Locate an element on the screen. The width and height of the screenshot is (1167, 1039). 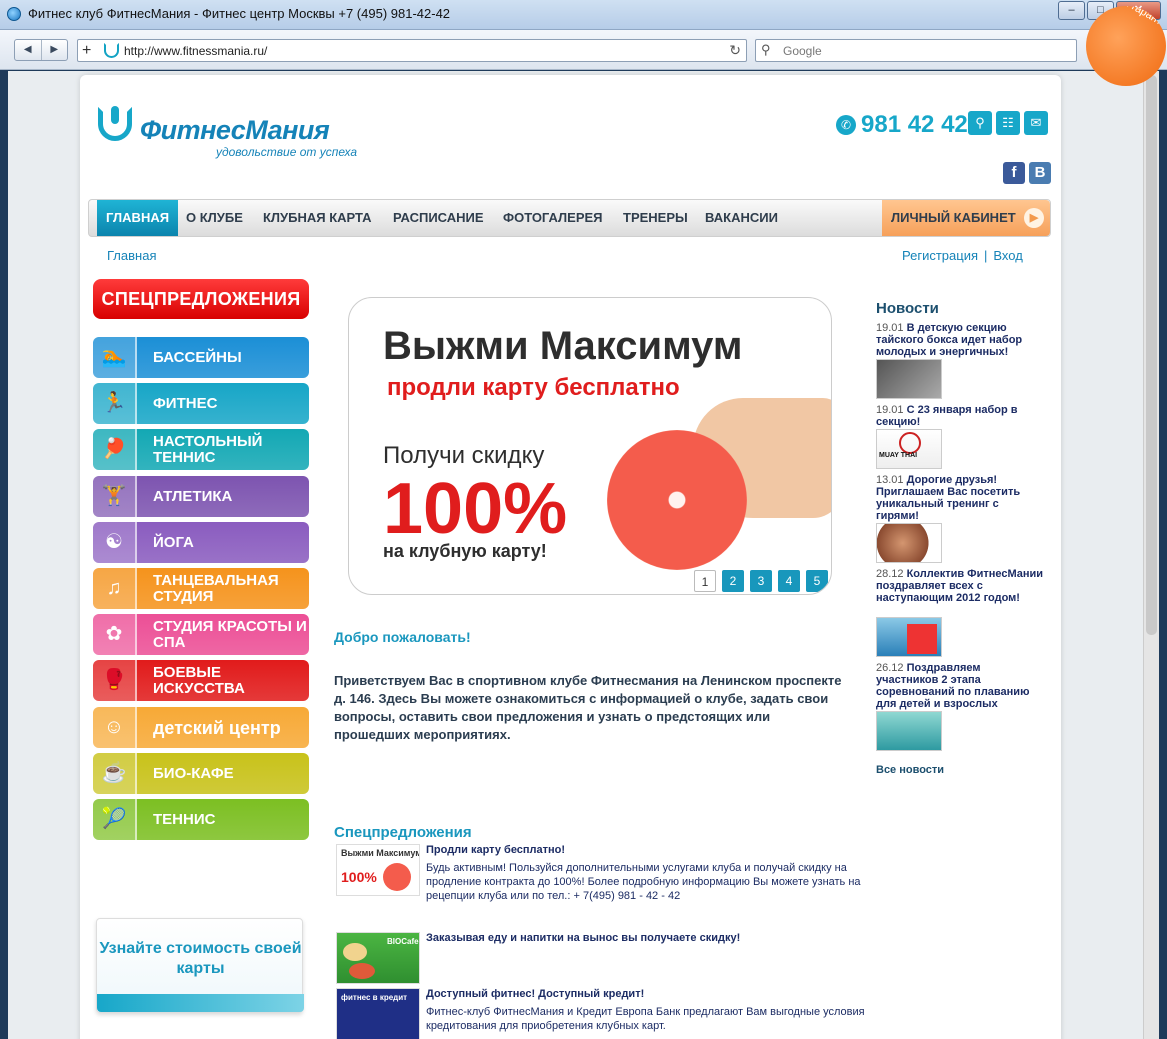
slider-page-1: 1 is located at coordinates (705, 581).